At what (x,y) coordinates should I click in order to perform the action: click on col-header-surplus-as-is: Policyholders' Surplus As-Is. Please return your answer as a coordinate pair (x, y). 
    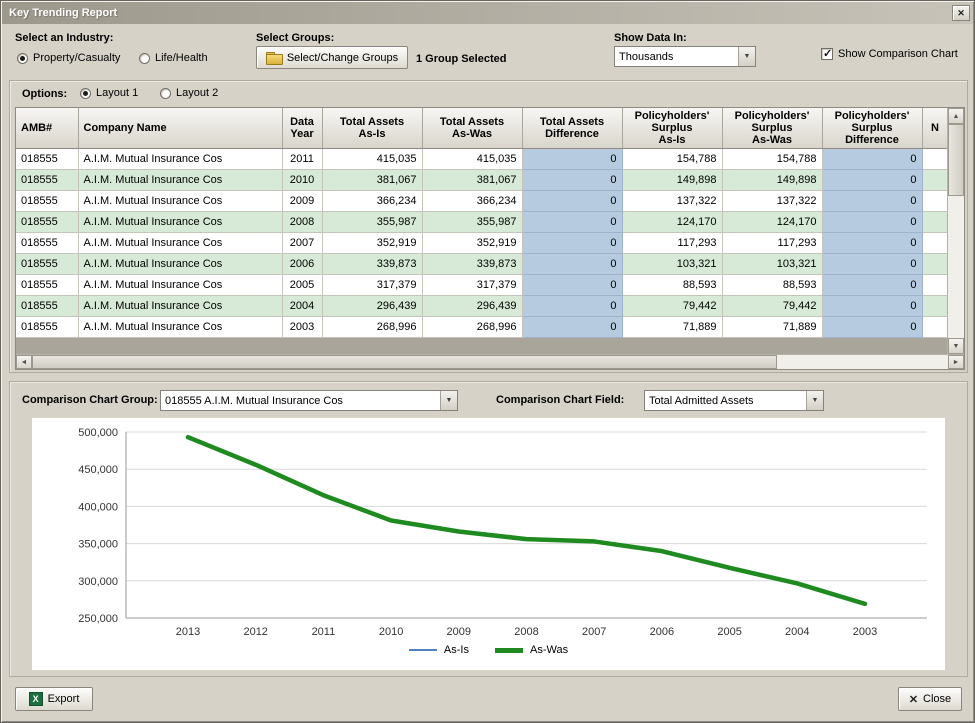
    Looking at the image, I should click on (672, 128).